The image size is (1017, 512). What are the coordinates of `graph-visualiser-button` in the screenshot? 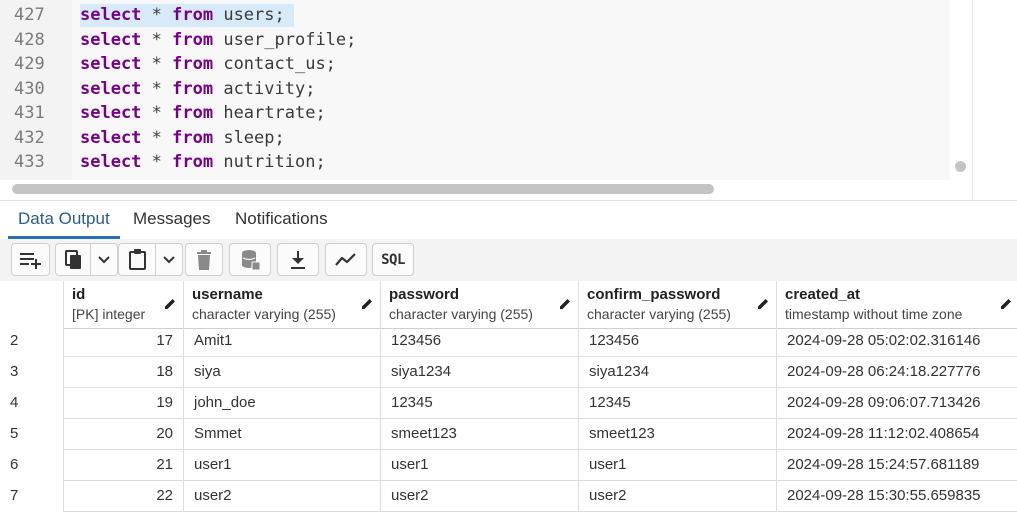 It's located at (346, 259).